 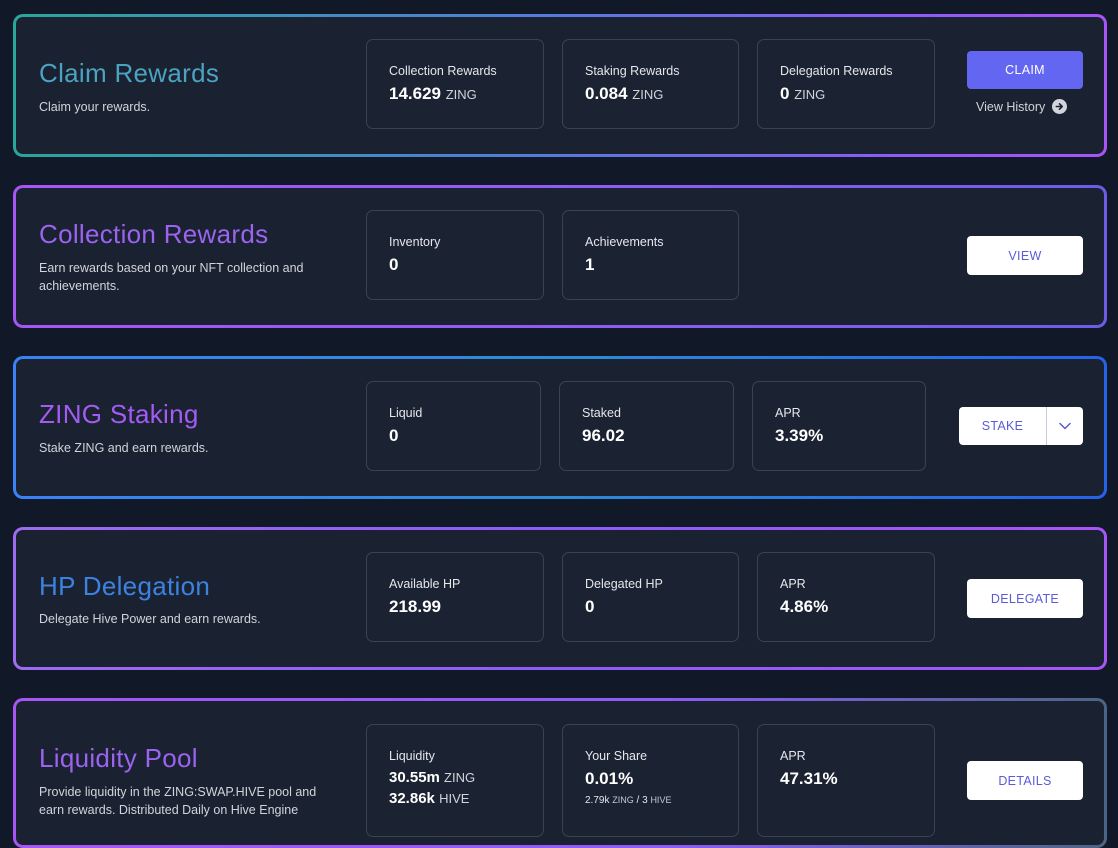 What do you see at coordinates (125, 586) in the screenshot?
I see `hp-delegation-title: HP Delegation` at bounding box center [125, 586].